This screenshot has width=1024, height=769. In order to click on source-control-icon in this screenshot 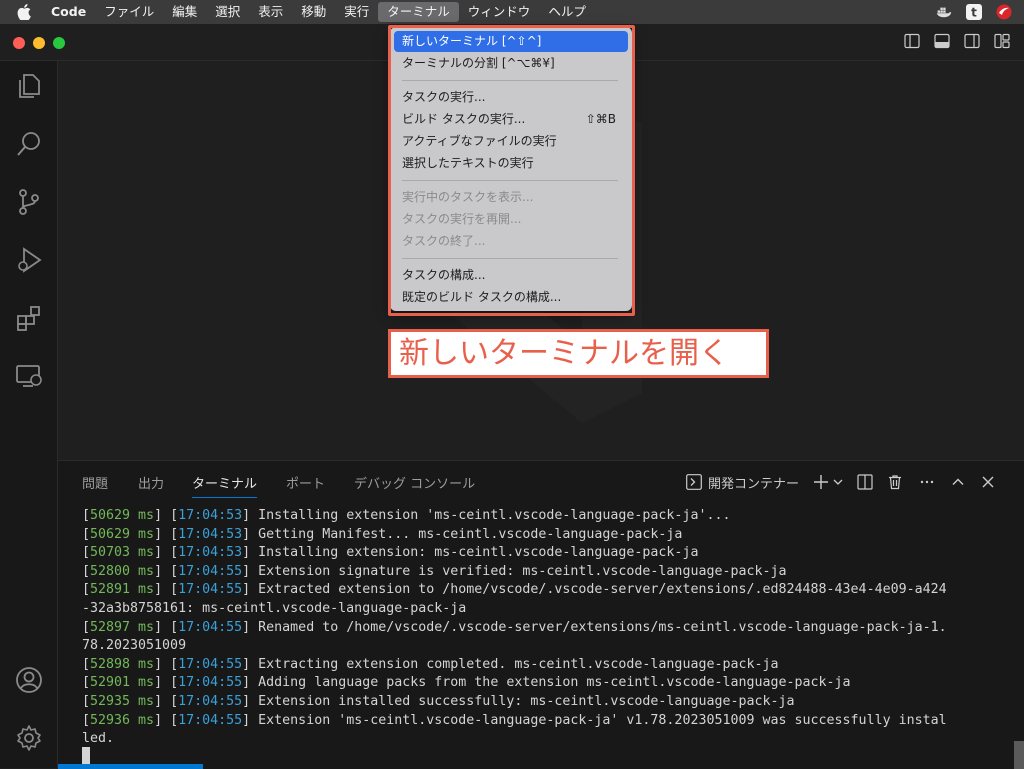, I will do `click(29, 202)`.